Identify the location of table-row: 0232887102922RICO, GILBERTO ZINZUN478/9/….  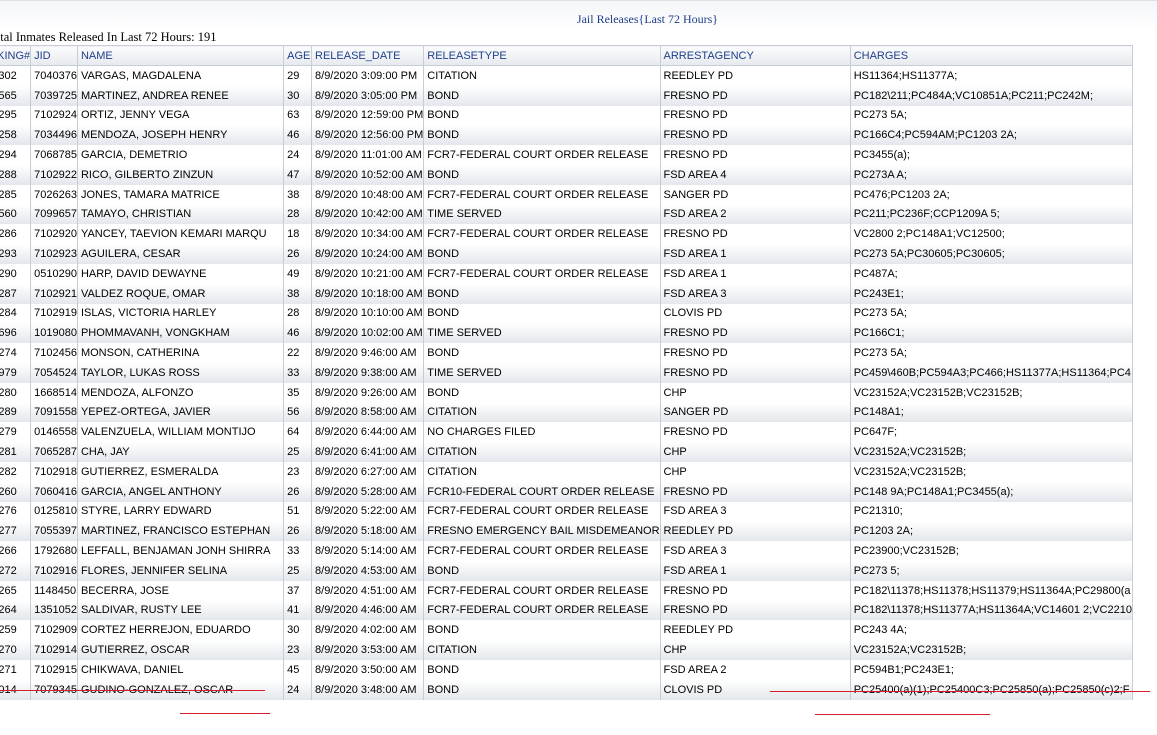
(567, 174).